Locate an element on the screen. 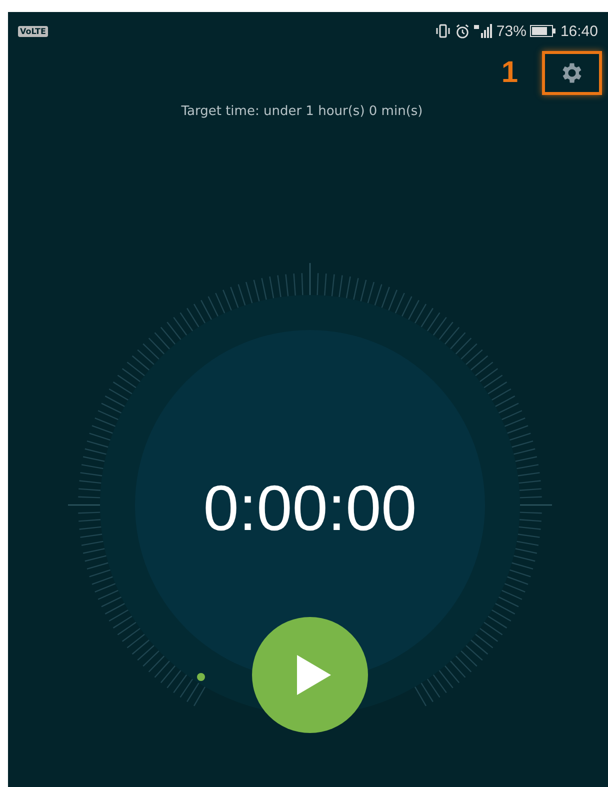  clock-time: 16:40 is located at coordinates (579, 31).